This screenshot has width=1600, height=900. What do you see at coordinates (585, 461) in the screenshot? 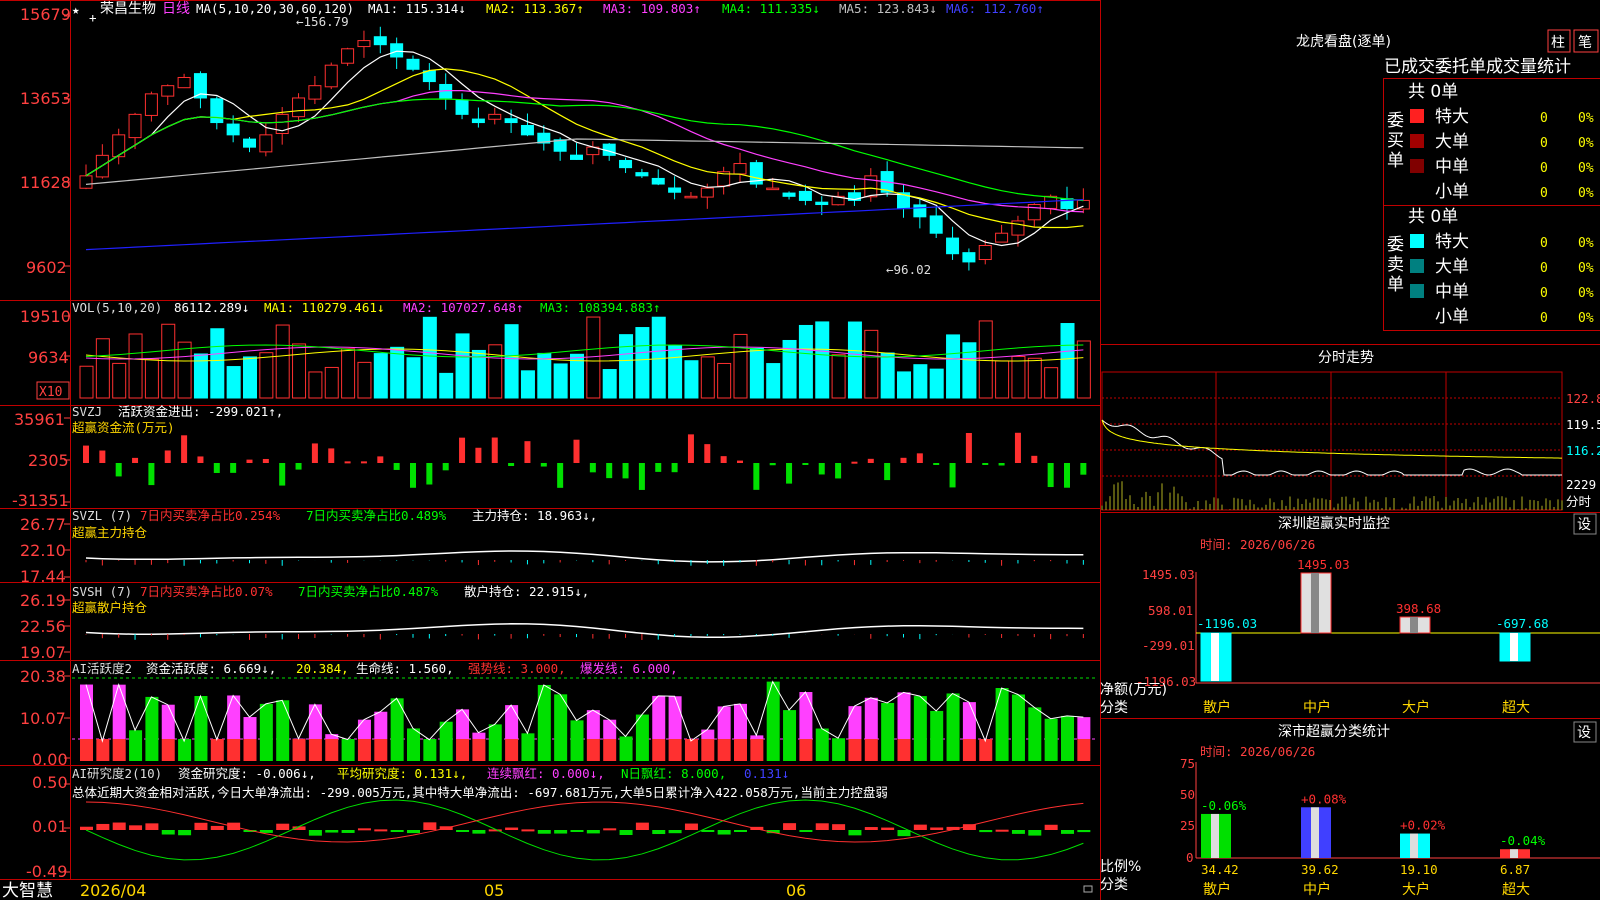
I see `fund-flow-chart` at bounding box center [585, 461].